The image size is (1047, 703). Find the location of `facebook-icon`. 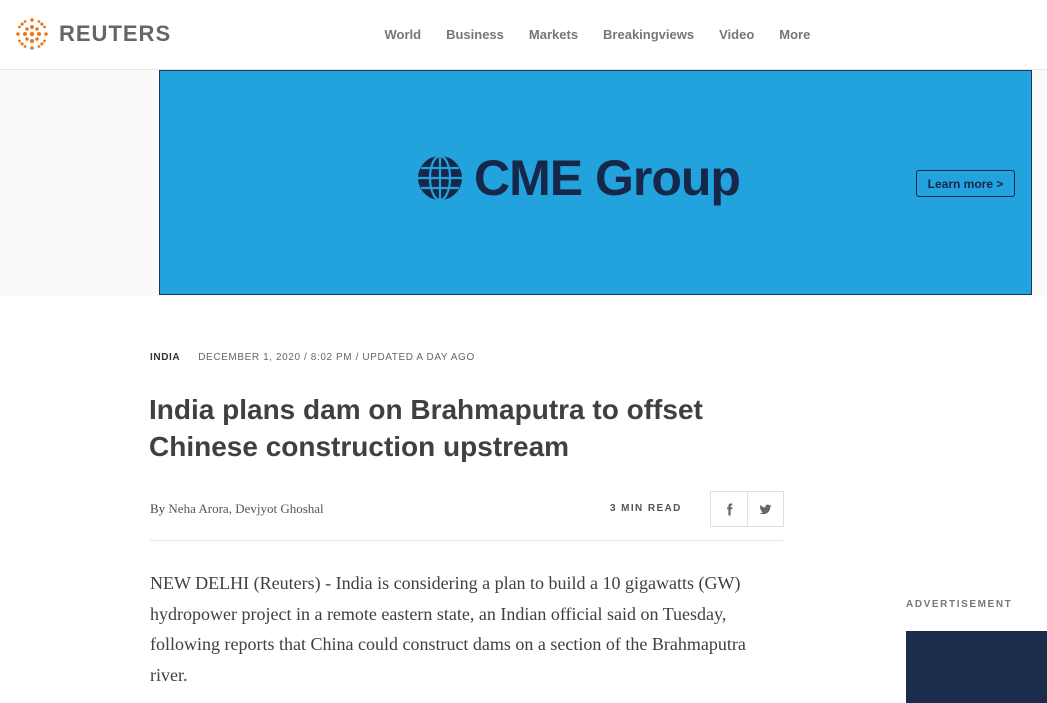

facebook-icon is located at coordinates (729, 509).